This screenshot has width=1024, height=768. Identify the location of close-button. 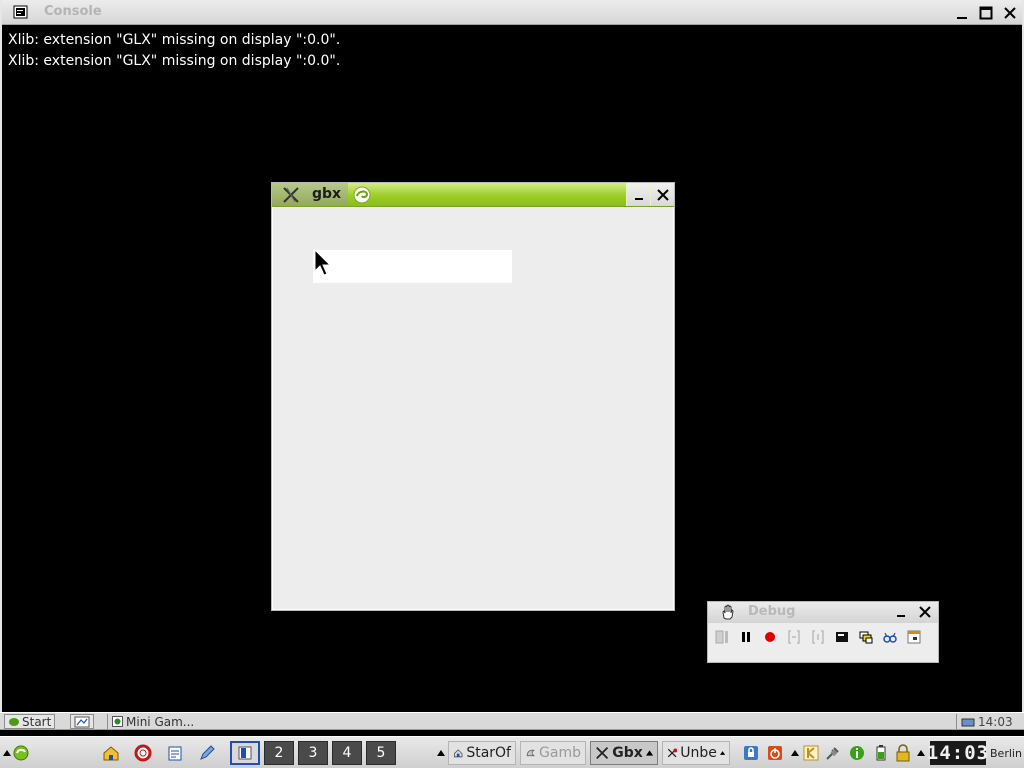
(1010, 12).